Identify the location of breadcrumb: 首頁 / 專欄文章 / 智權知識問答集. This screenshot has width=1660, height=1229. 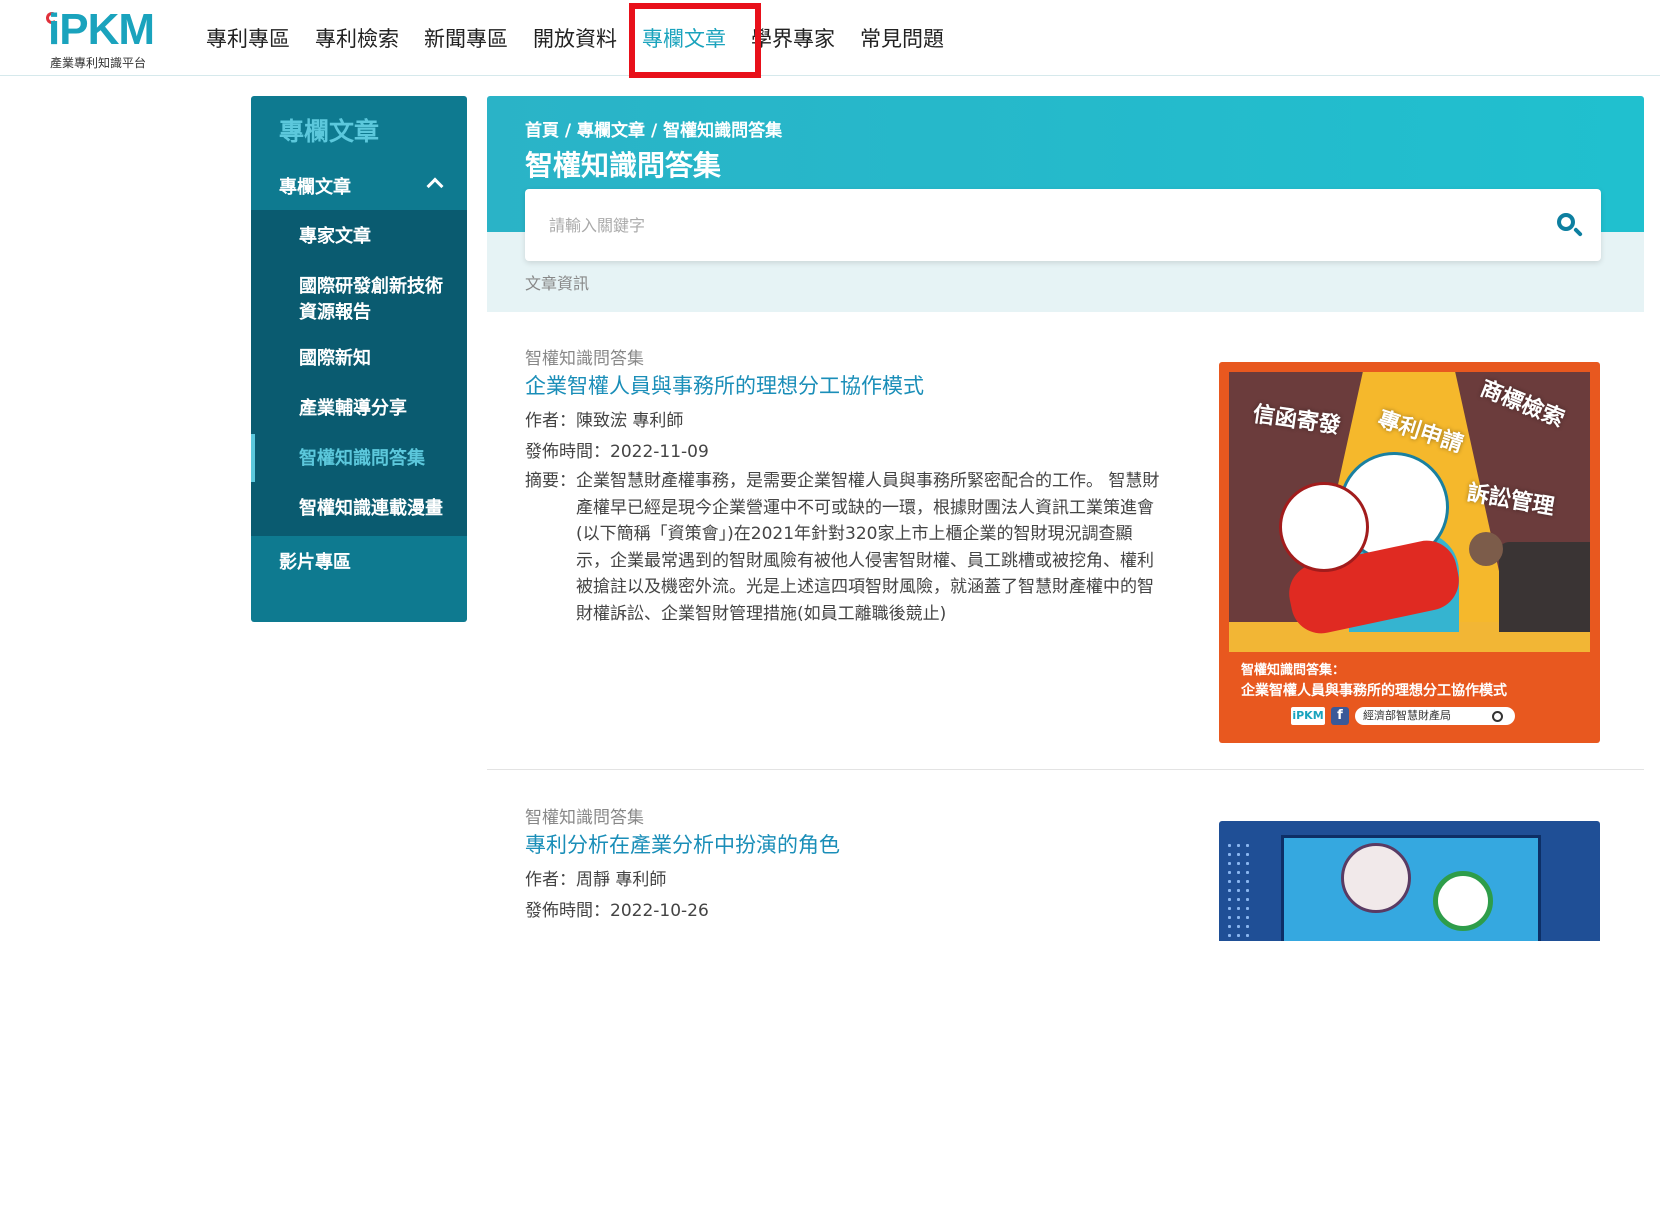
(653, 128).